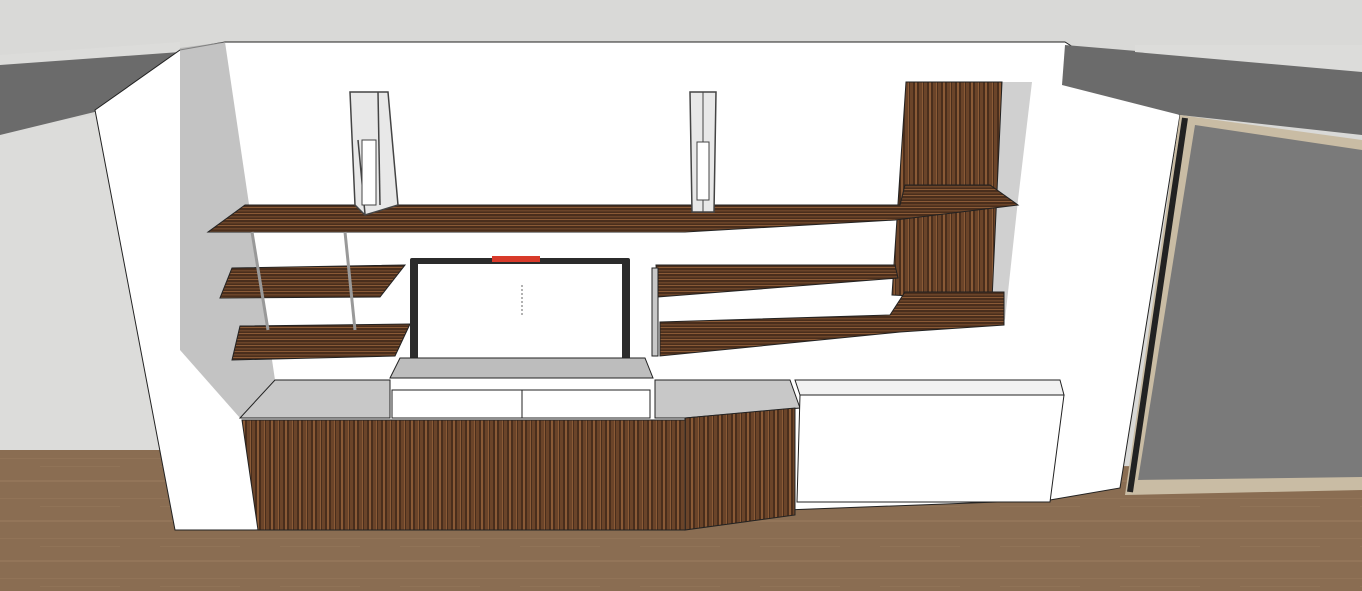  I want to click on white-cabinet-front, so click(930, 448).